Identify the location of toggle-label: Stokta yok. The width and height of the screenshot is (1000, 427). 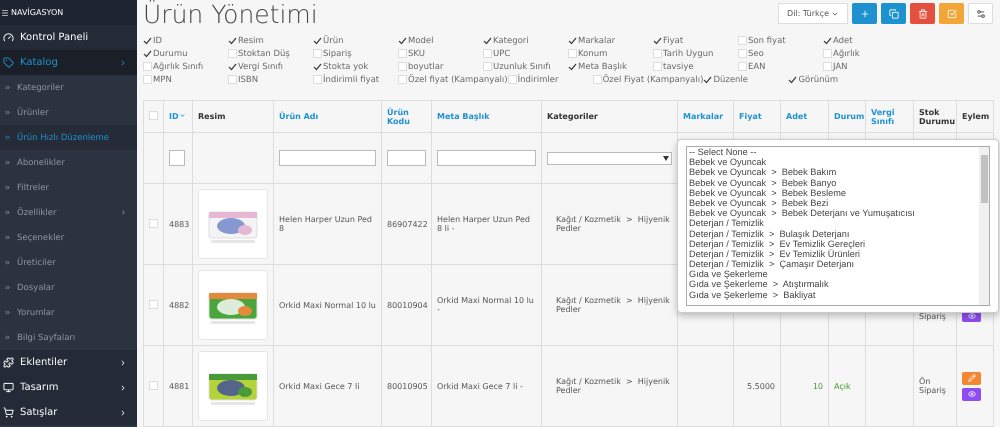
(345, 67).